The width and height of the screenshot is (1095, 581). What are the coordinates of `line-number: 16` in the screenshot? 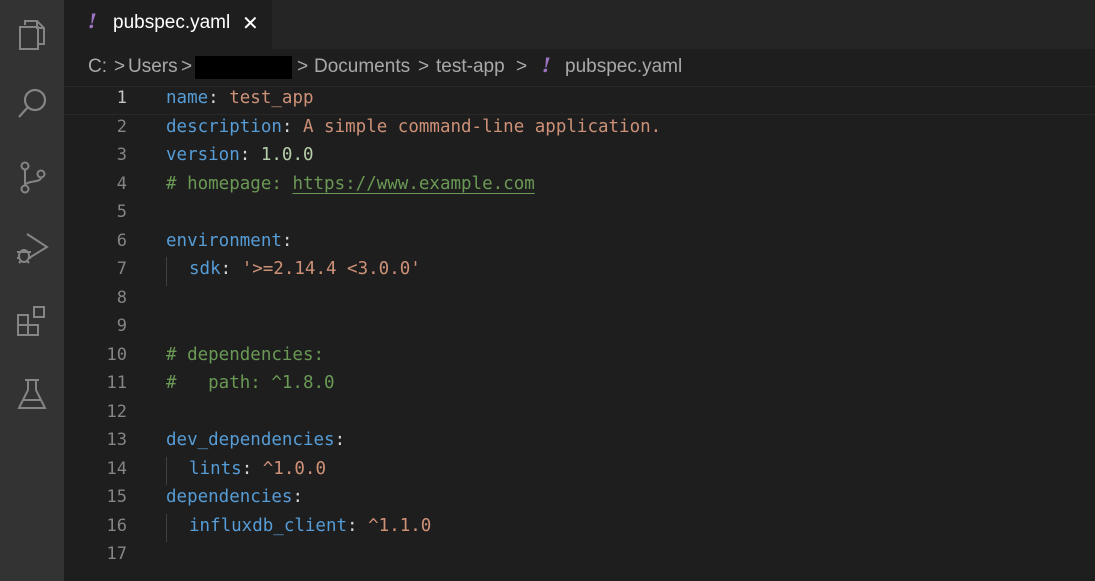 It's located at (116, 525).